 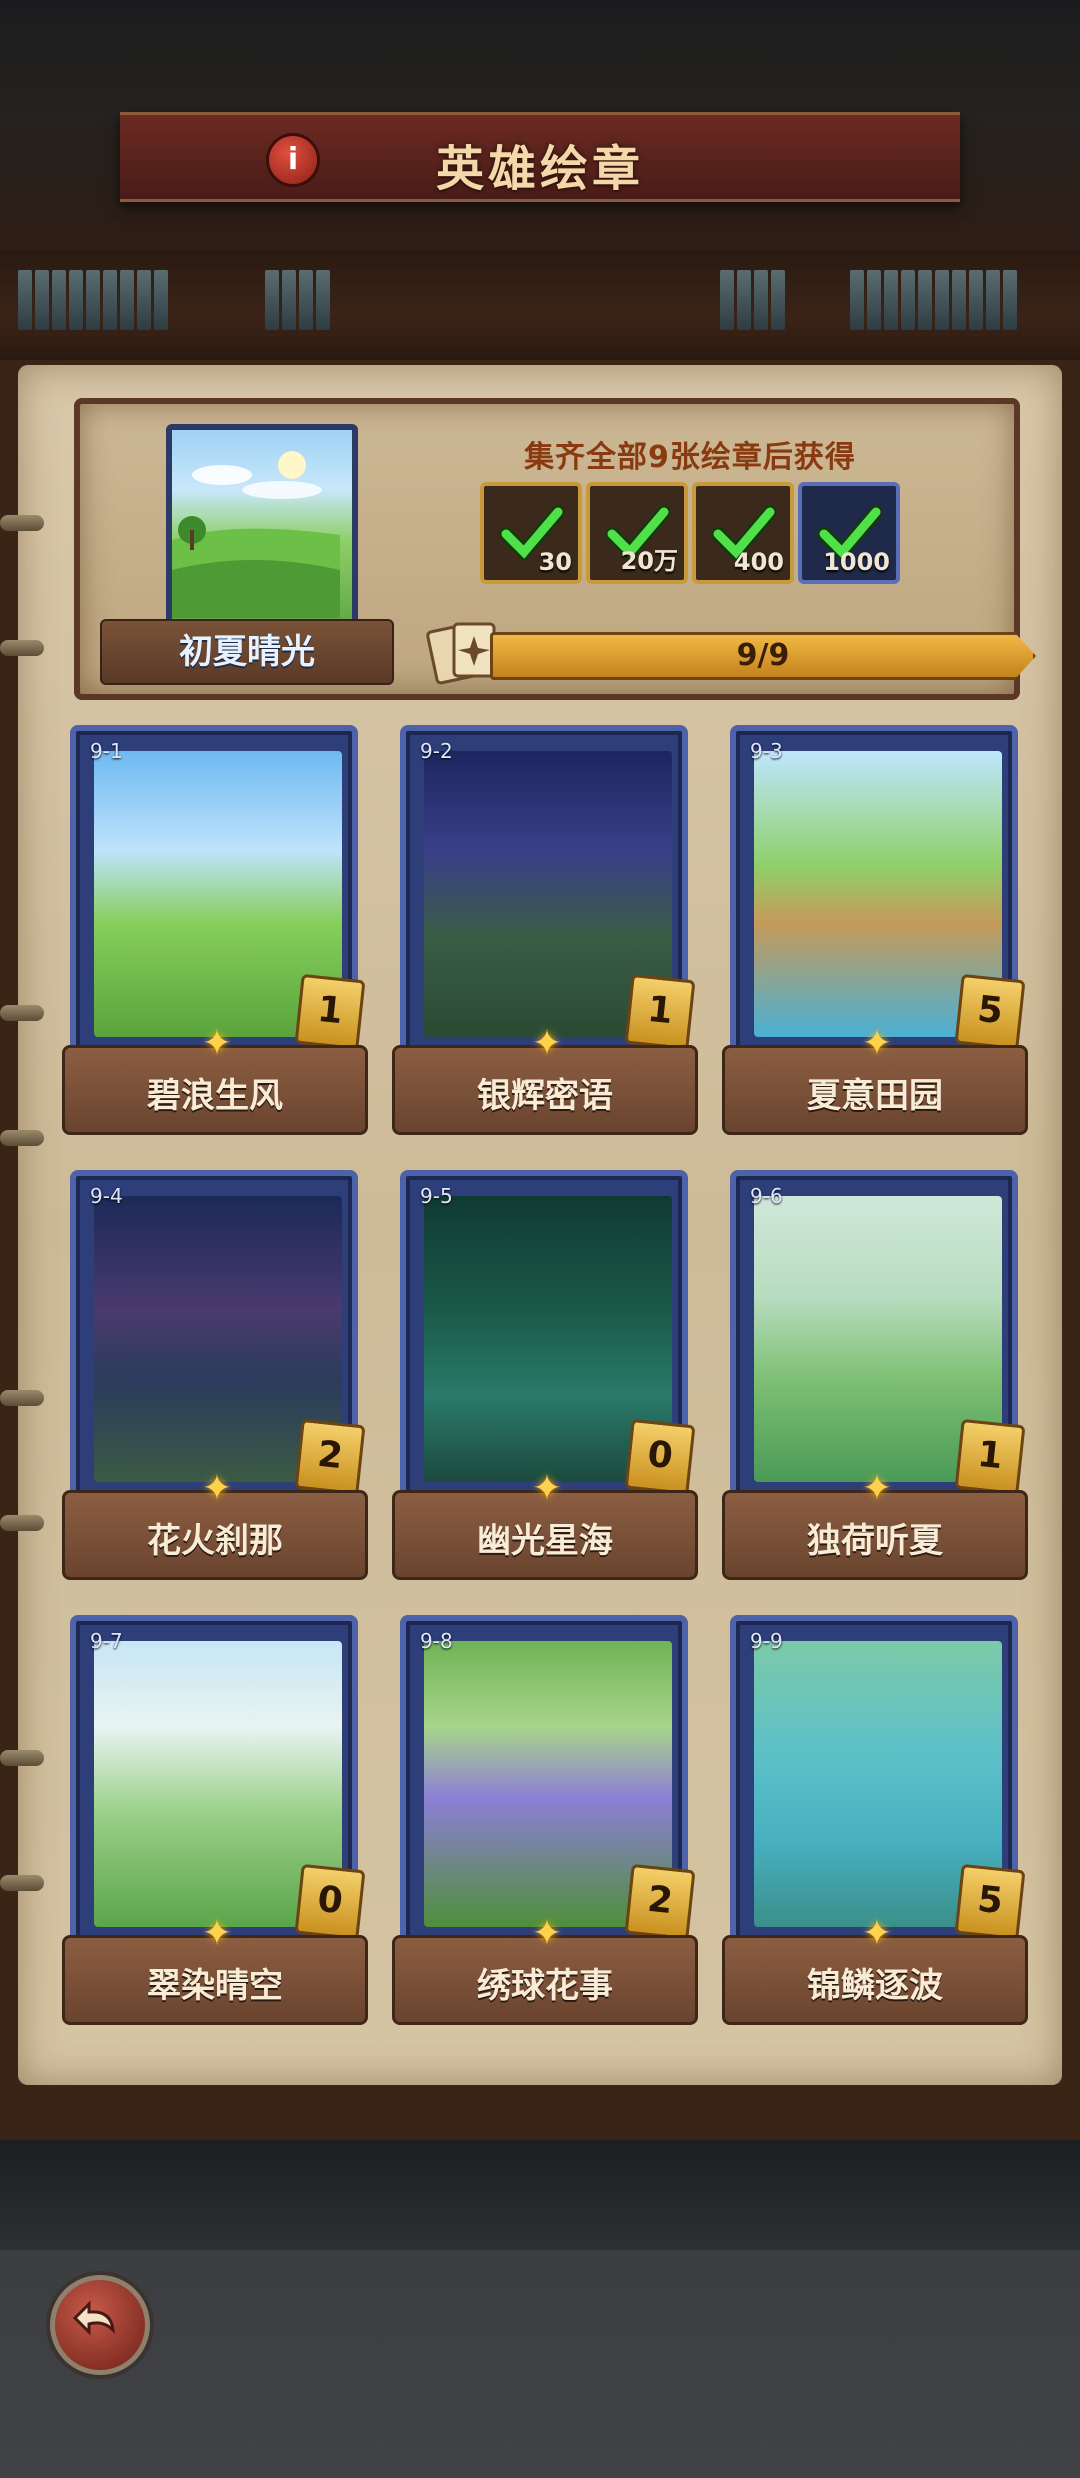 What do you see at coordinates (766, 1641) in the screenshot?
I see `card-id: 9-9` at bounding box center [766, 1641].